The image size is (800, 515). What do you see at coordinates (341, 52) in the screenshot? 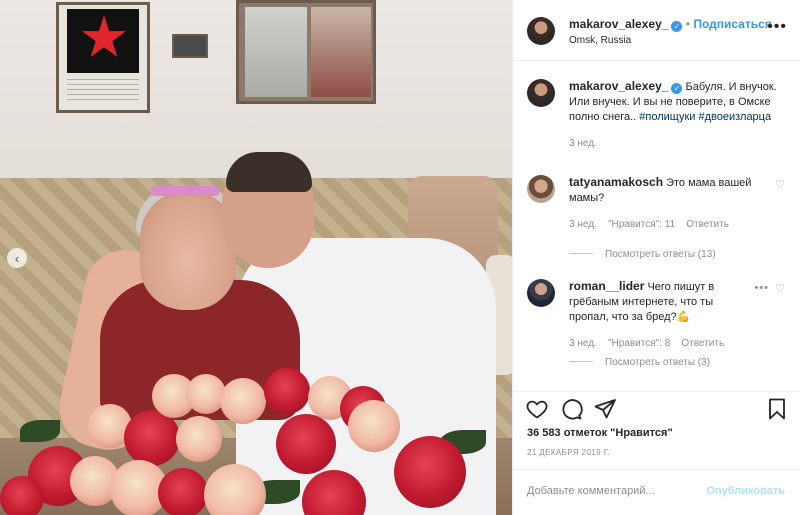
I see `photo-poster-right` at bounding box center [341, 52].